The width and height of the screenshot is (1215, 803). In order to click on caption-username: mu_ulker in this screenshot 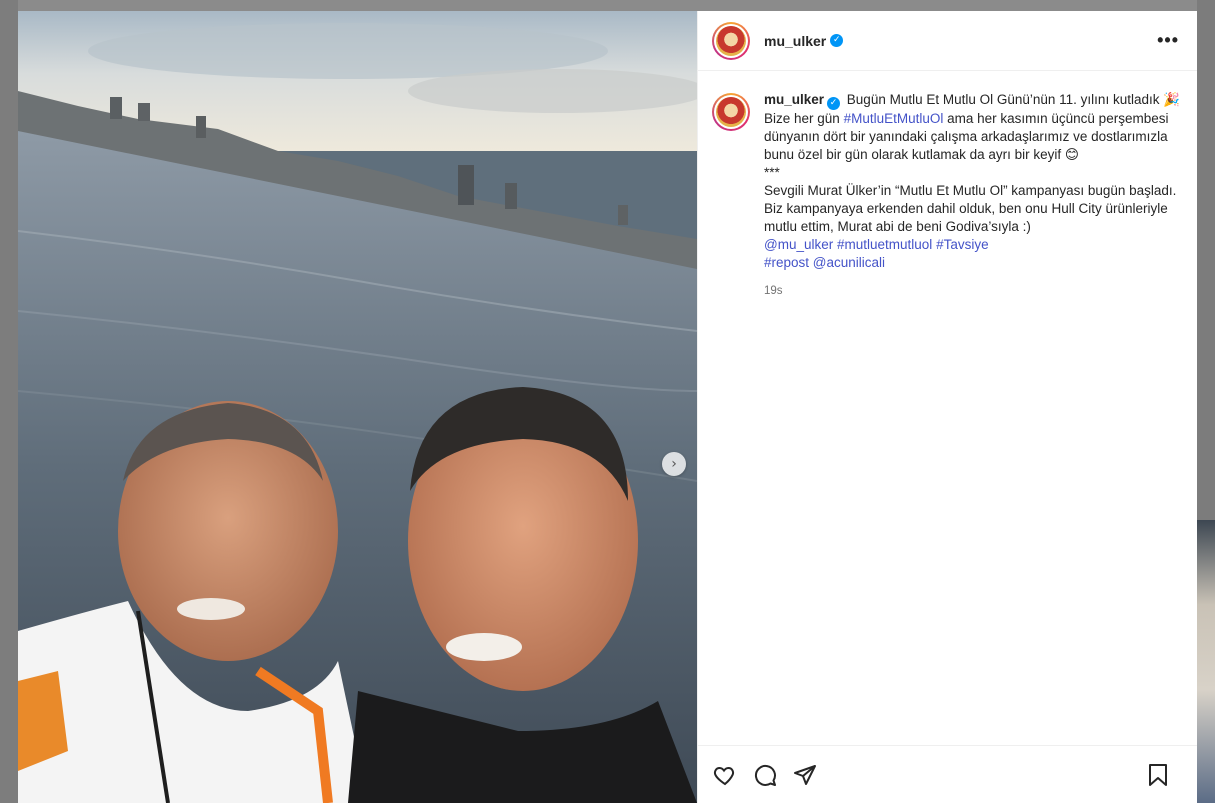, I will do `click(794, 99)`.